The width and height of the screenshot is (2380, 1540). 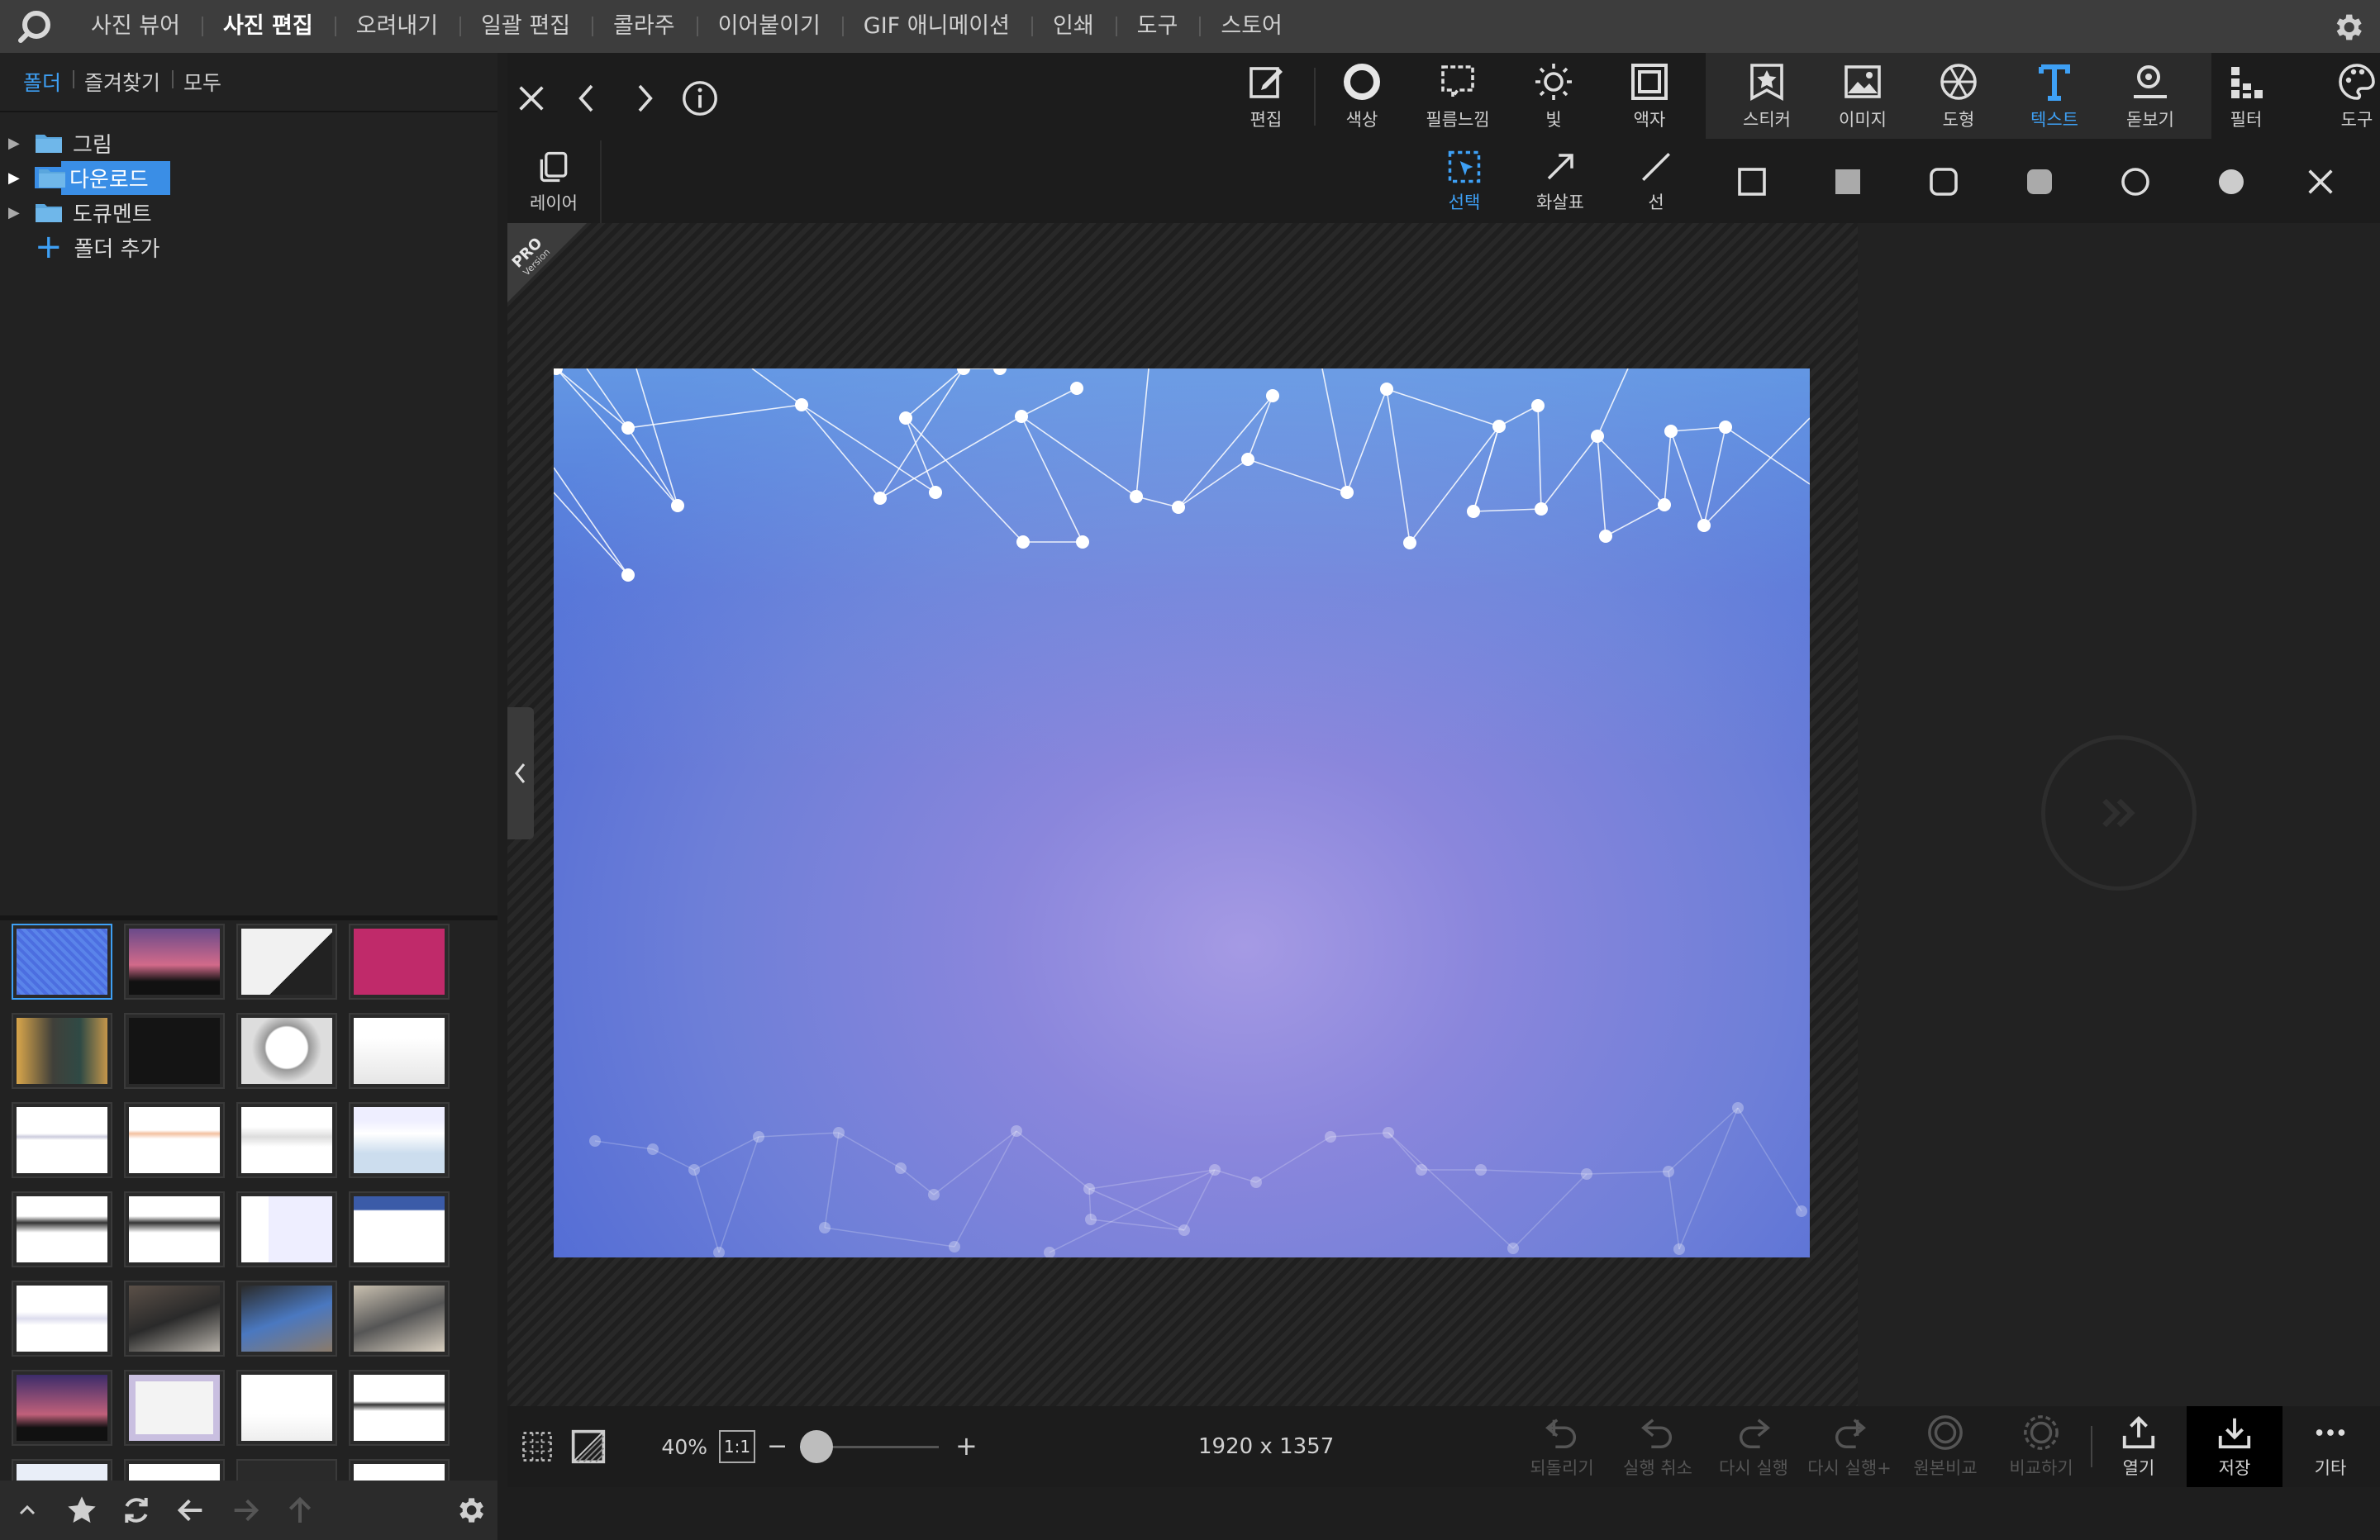 What do you see at coordinates (588, 98) in the screenshot?
I see `previous-icon` at bounding box center [588, 98].